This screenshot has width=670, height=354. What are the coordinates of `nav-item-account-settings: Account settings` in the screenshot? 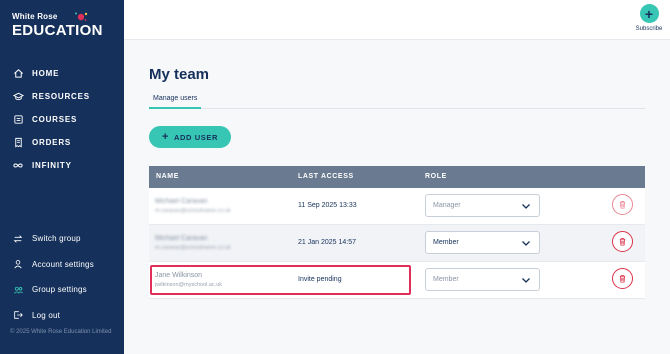 It's located at (62, 265).